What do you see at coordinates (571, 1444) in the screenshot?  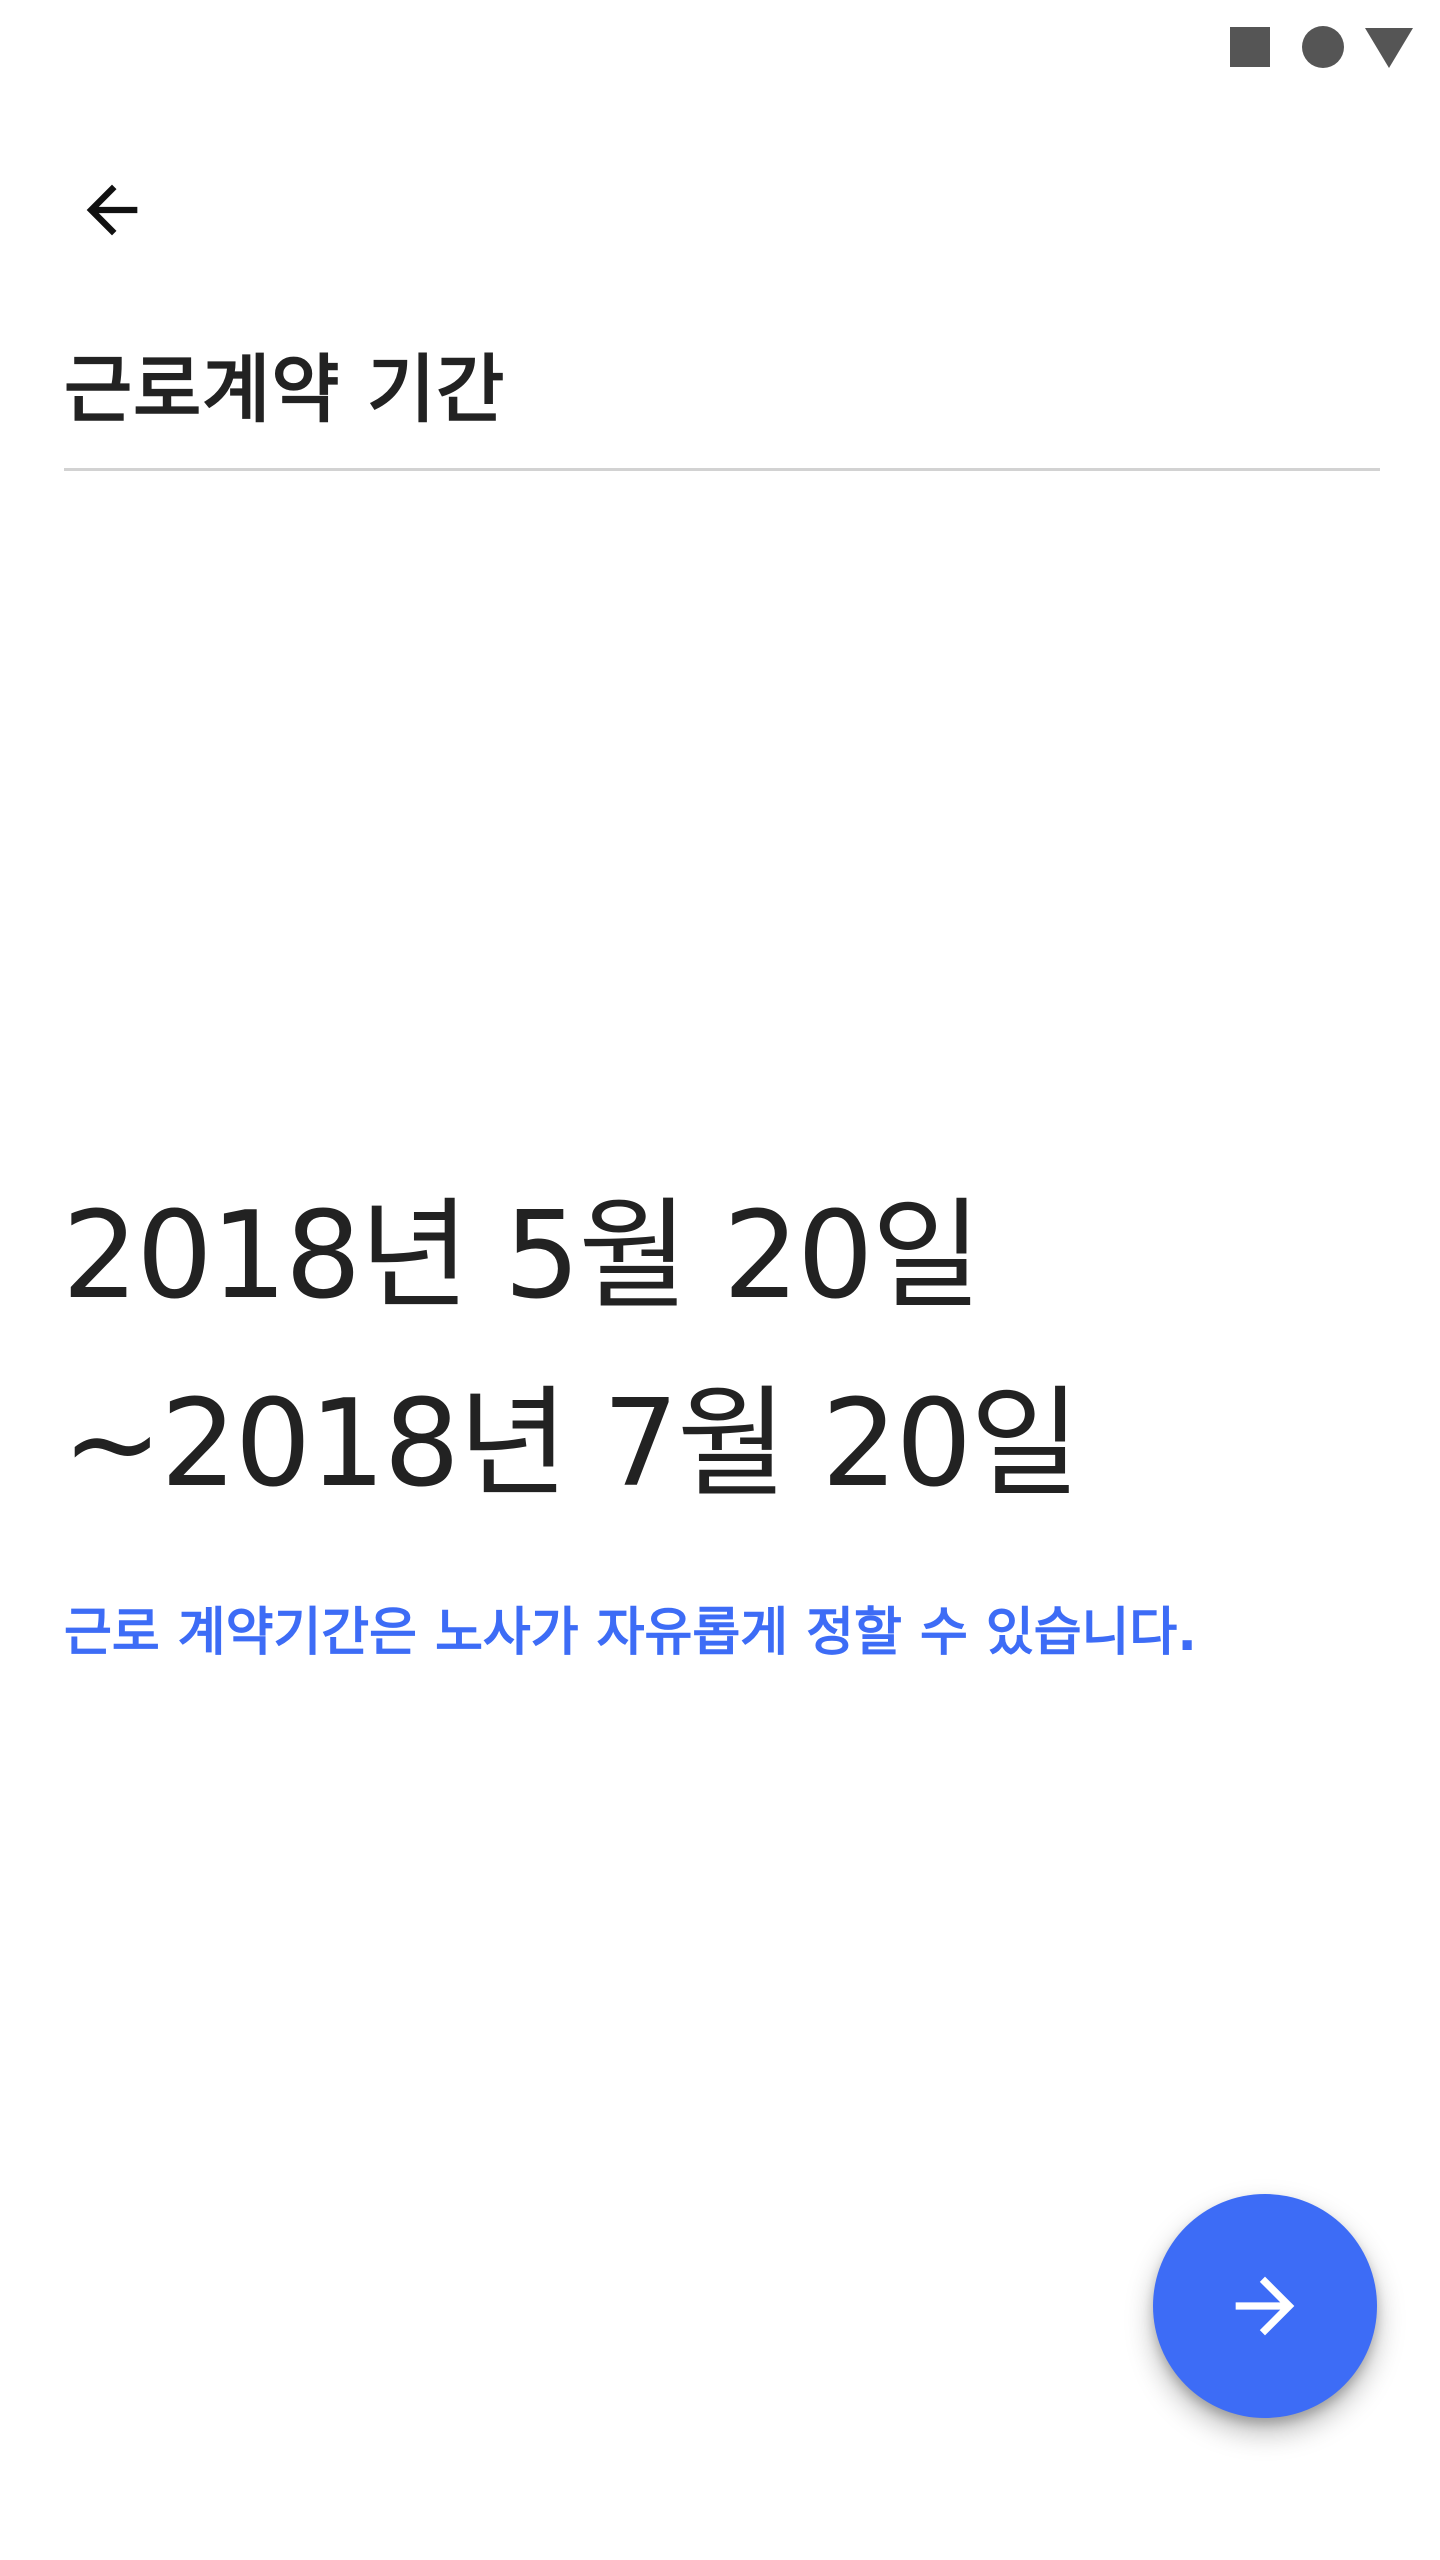 I see `period-end-date: ~2018년 7월 20일` at bounding box center [571, 1444].